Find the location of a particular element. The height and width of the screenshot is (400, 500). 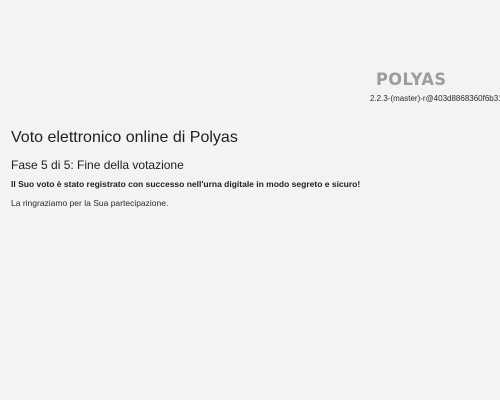

polyas-logo: POLYAS is located at coordinates (411, 80).